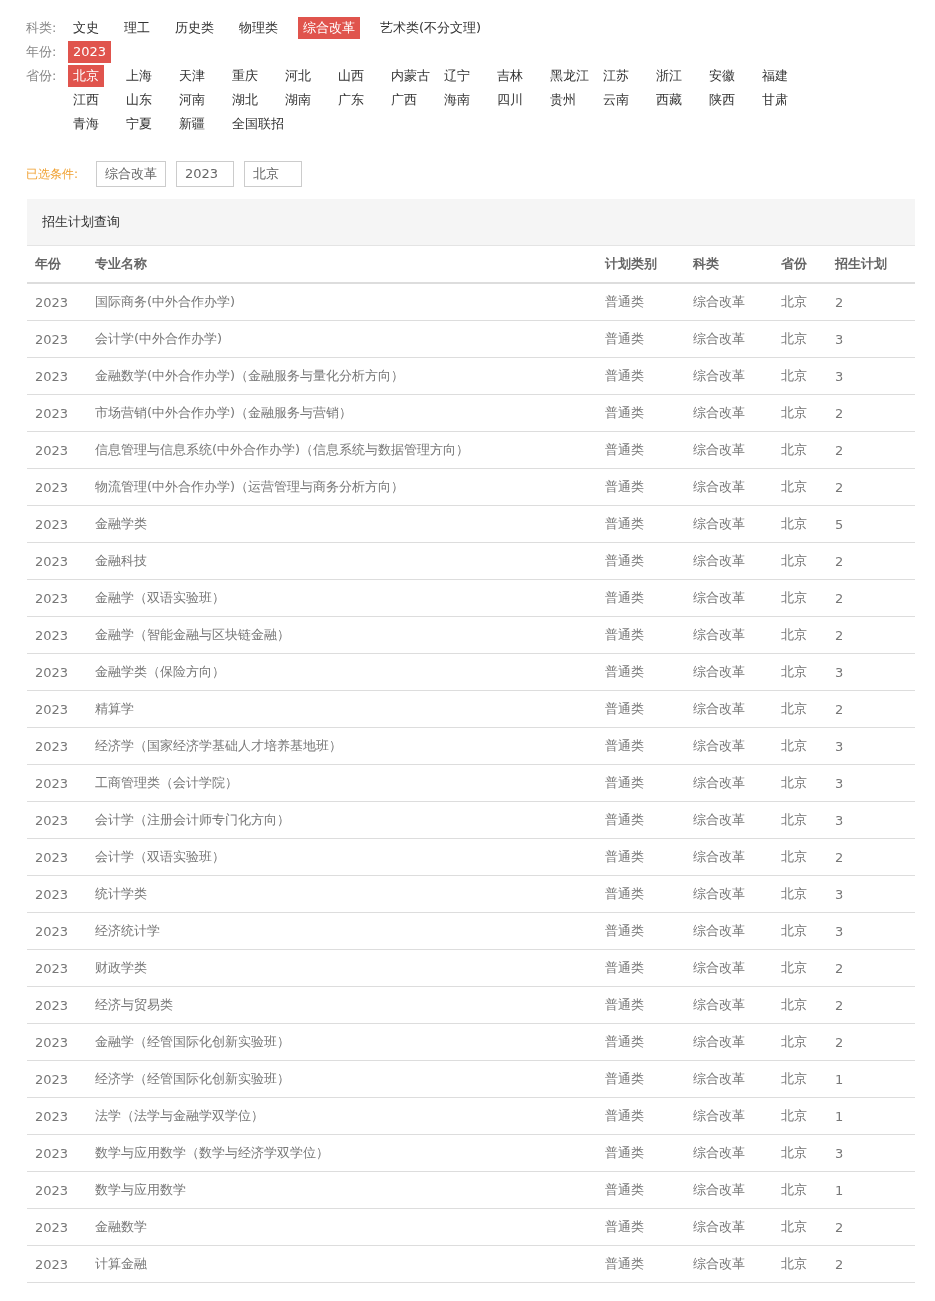 The height and width of the screenshot is (1301, 935). What do you see at coordinates (669, 100) in the screenshot?
I see `filter-option: 西藏` at bounding box center [669, 100].